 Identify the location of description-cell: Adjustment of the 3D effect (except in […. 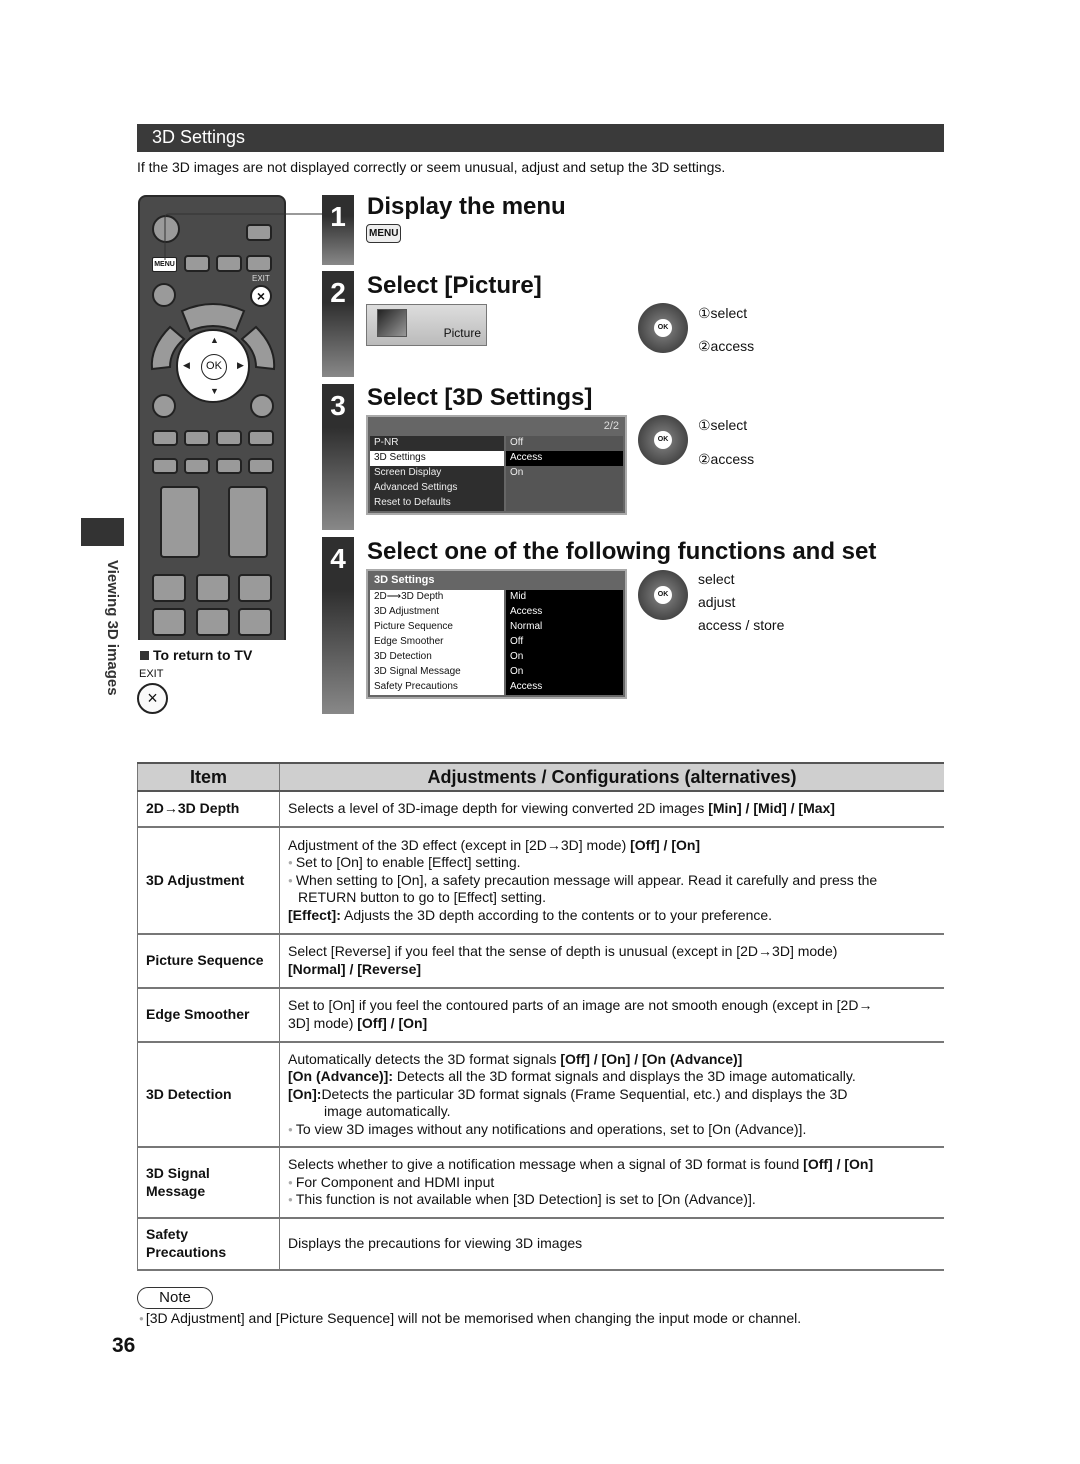
(611, 881).